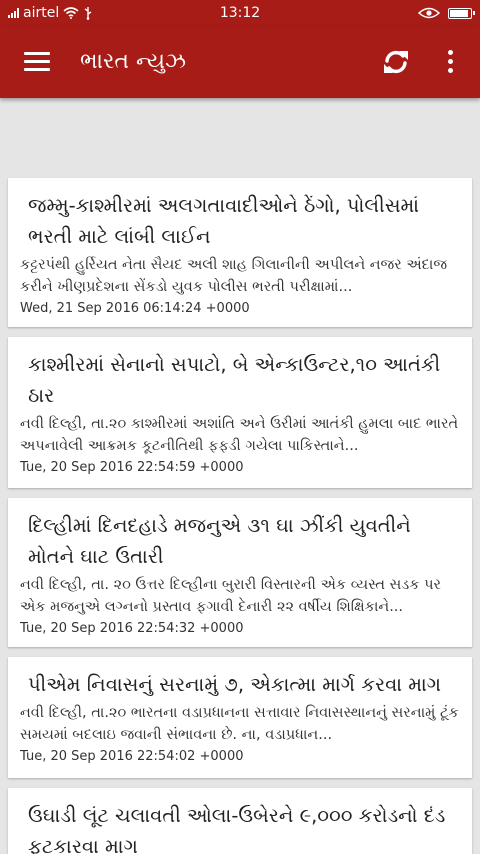 The width and height of the screenshot is (480, 854). What do you see at coordinates (88, 13) in the screenshot?
I see `usb-icon` at bounding box center [88, 13].